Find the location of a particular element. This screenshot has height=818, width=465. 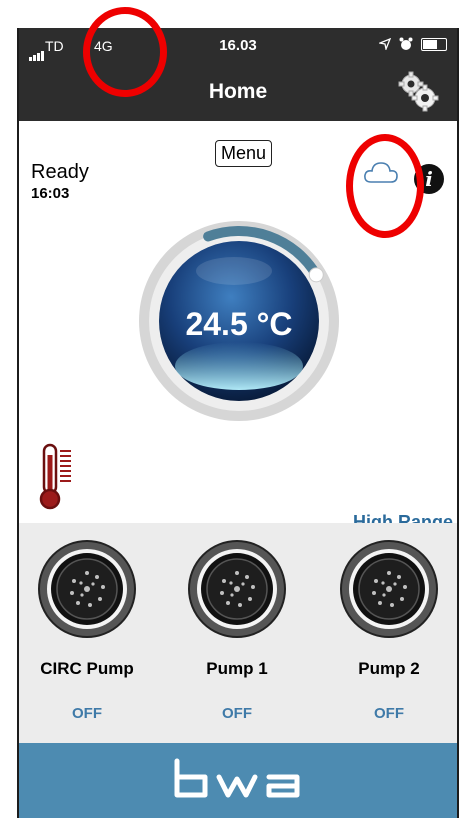

pump-name: CIRC Pump is located at coordinates (87, 668).